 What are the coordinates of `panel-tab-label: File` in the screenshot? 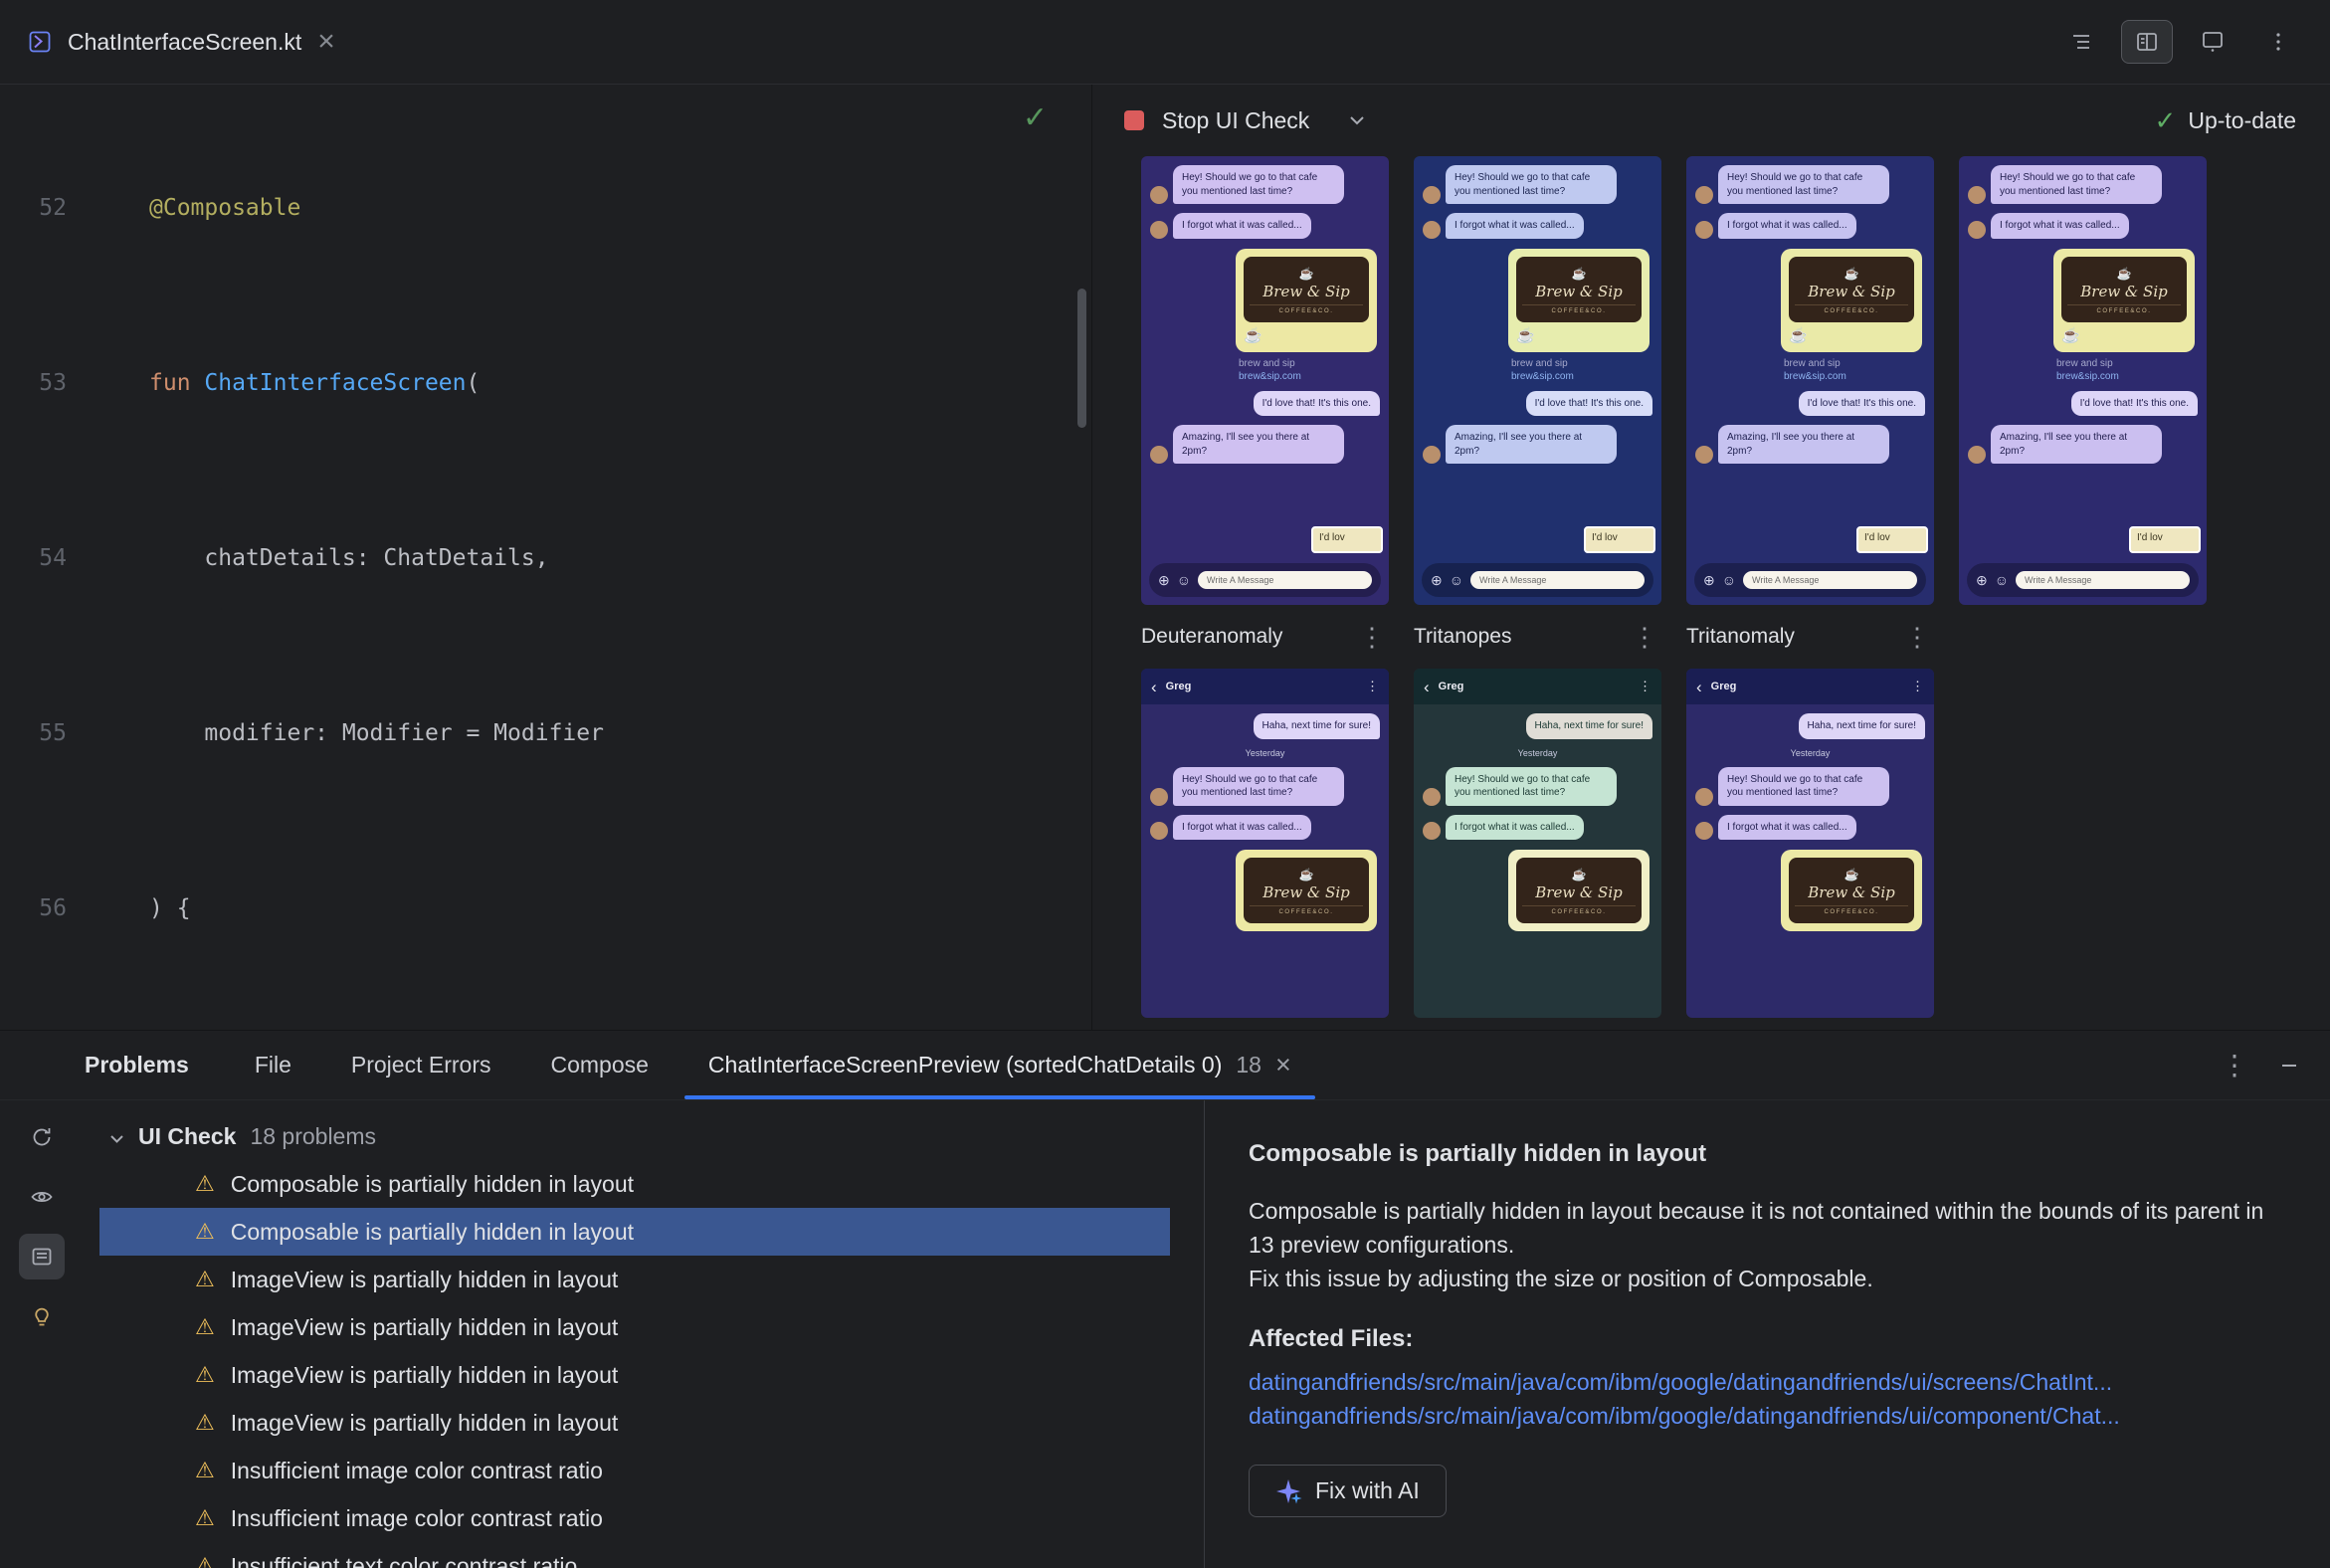 It's located at (272, 1065).